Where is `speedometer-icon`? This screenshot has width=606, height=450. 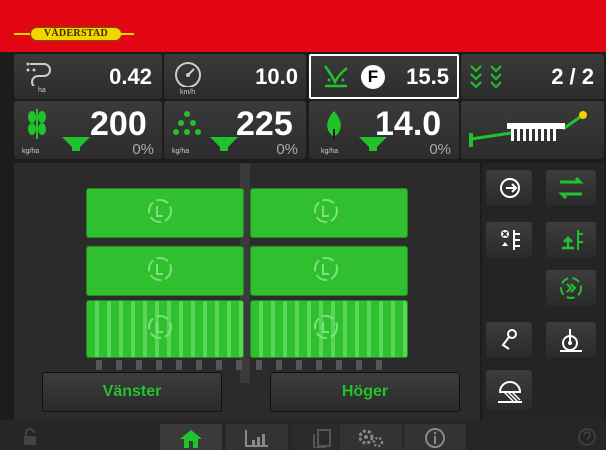 speedometer-icon is located at coordinates (188, 74).